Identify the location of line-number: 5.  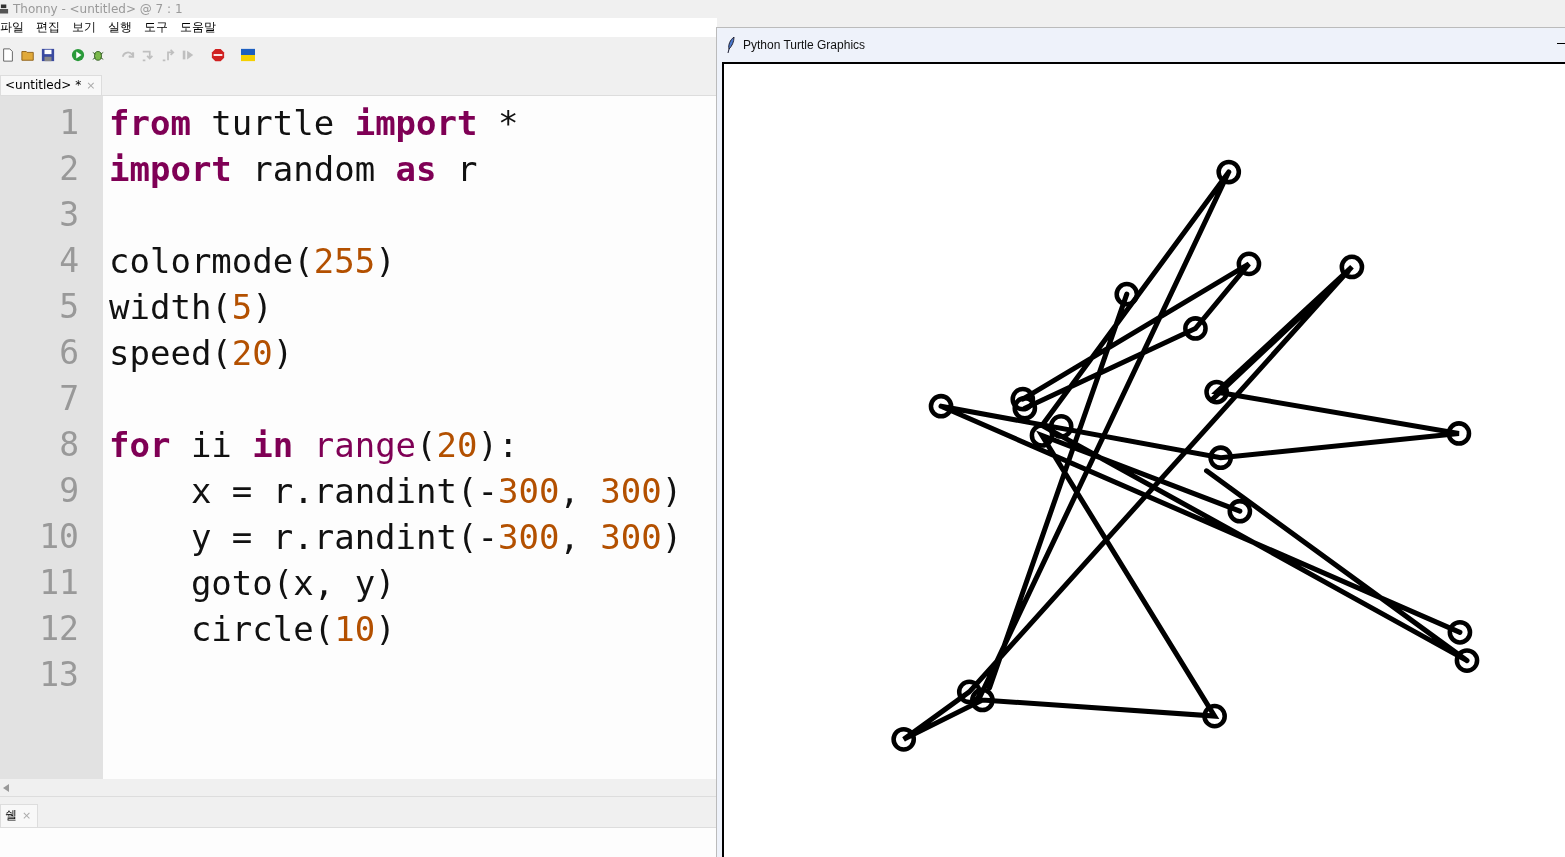
(69, 307).